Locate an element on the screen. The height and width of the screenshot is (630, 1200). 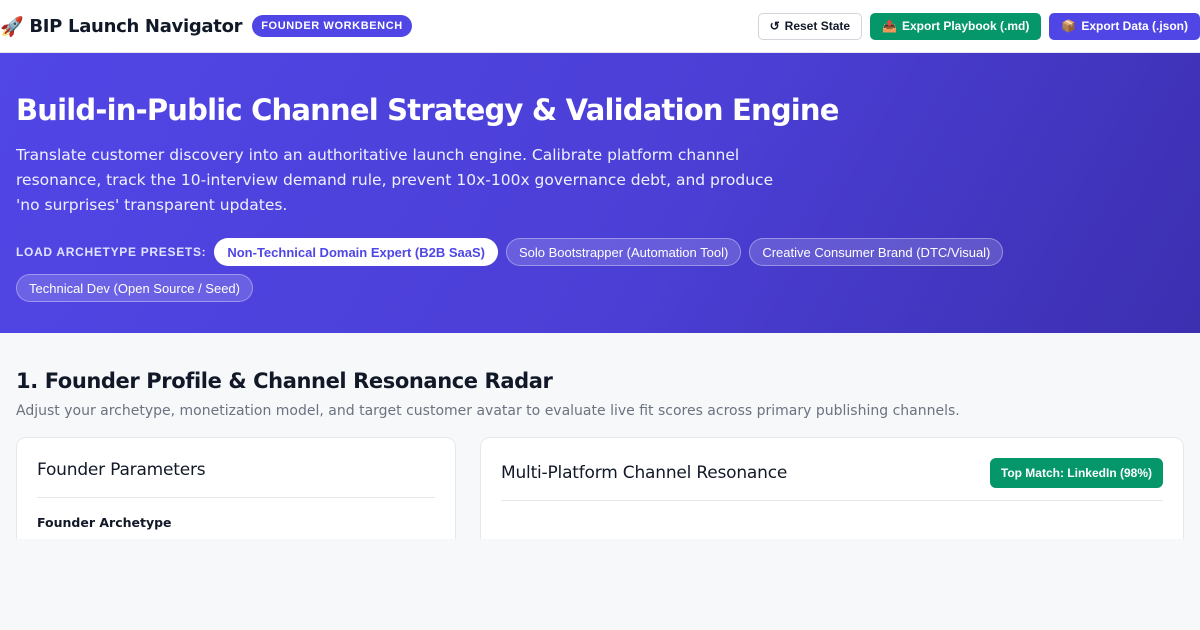
export-playbook-button: 📤 Export Playbook (.md) is located at coordinates (956, 26).